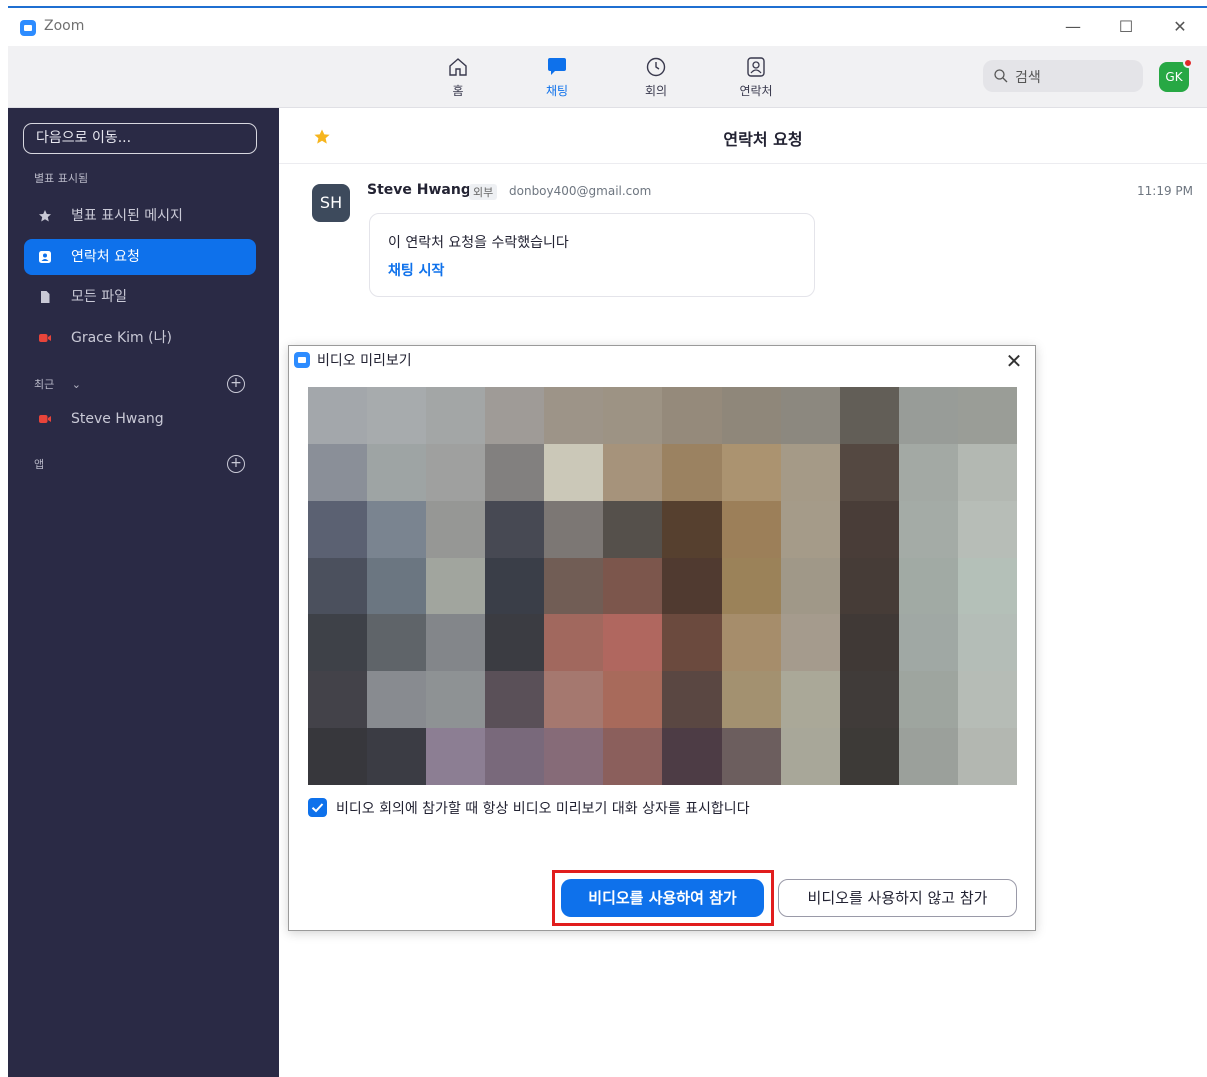 Image resolution: width=1207 pixels, height=1077 pixels. Describe the element at coordinates (662, 898) in the screenshot. I see `join-with-video-button: 비디오를 사용하여 참가` at that location.